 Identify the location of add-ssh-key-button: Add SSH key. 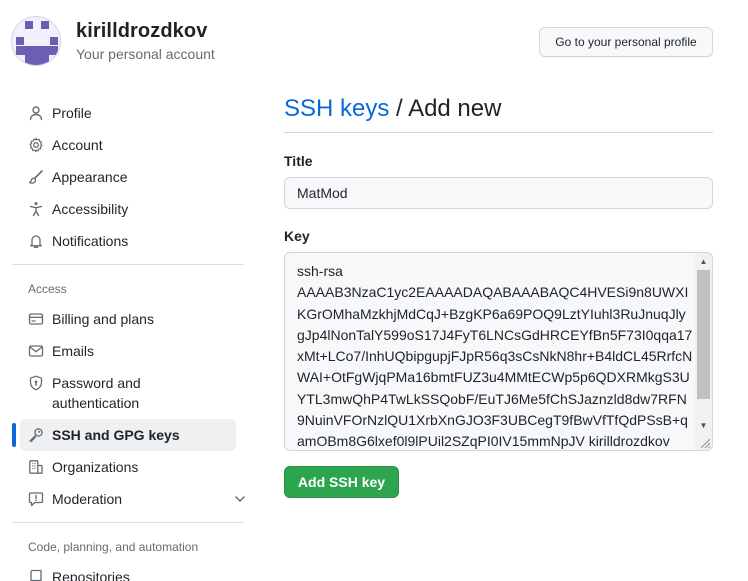
(341, 482).